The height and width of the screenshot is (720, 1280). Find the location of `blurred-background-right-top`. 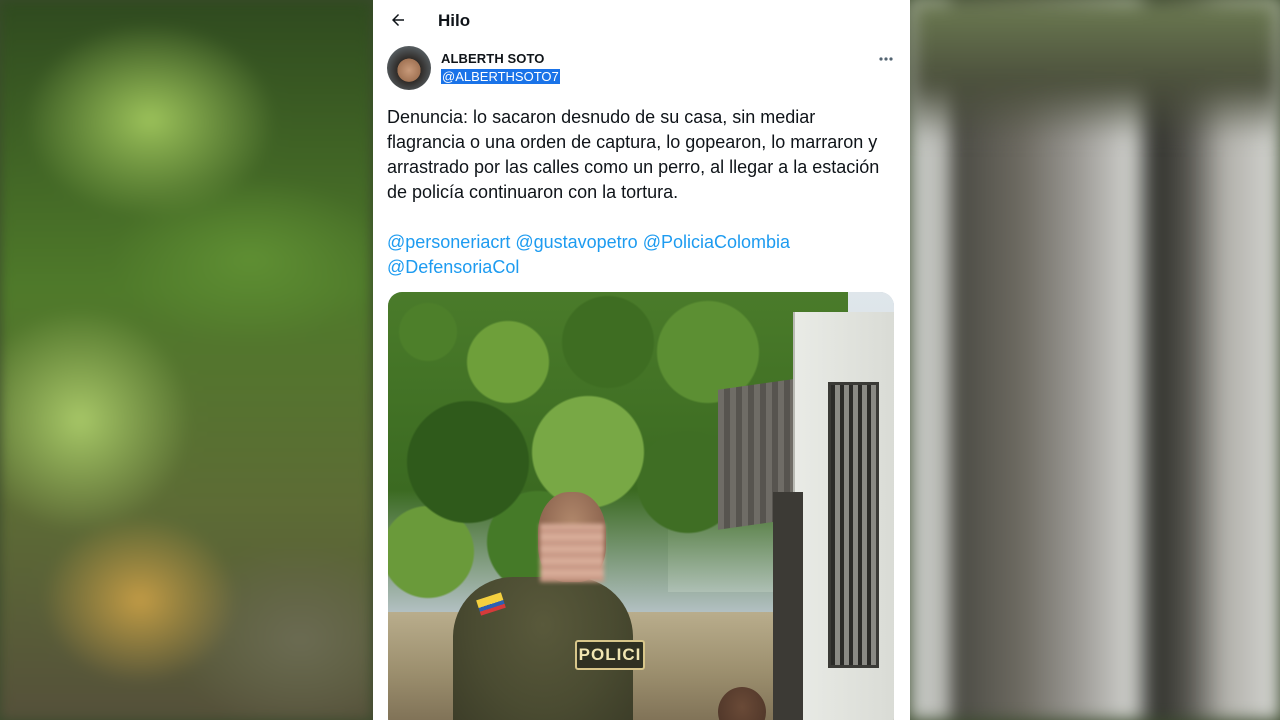

blurred-background-right-top is located at coordinates (1095, 70).